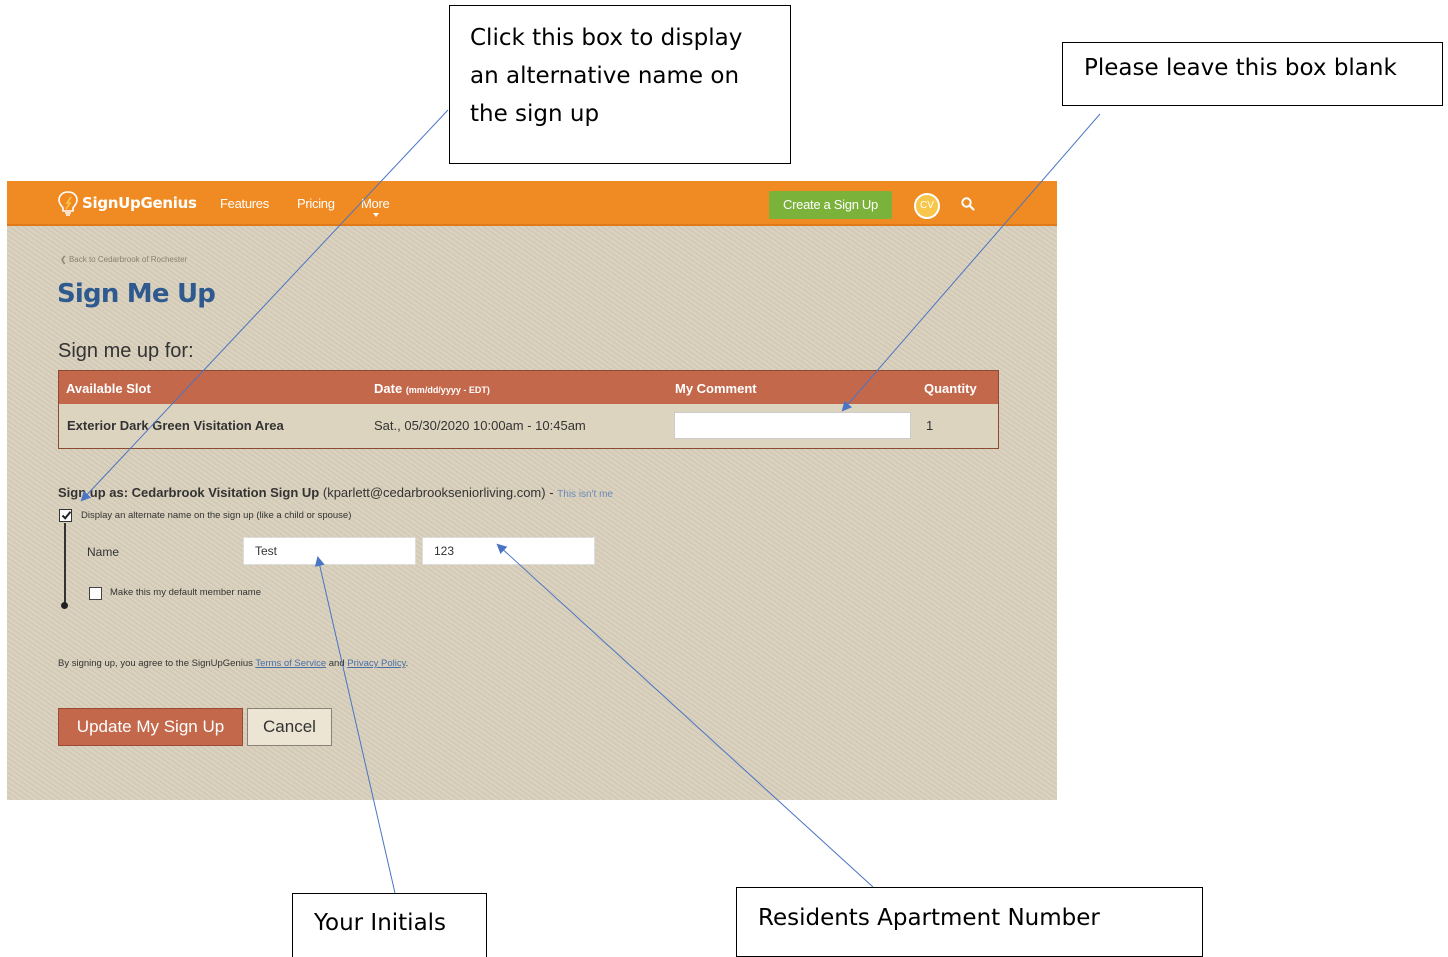 Image resolution: width=1448 pixels, height=957 pixels. I want to click on default-member-name-label: Make this my default member name, so click(186, 592).